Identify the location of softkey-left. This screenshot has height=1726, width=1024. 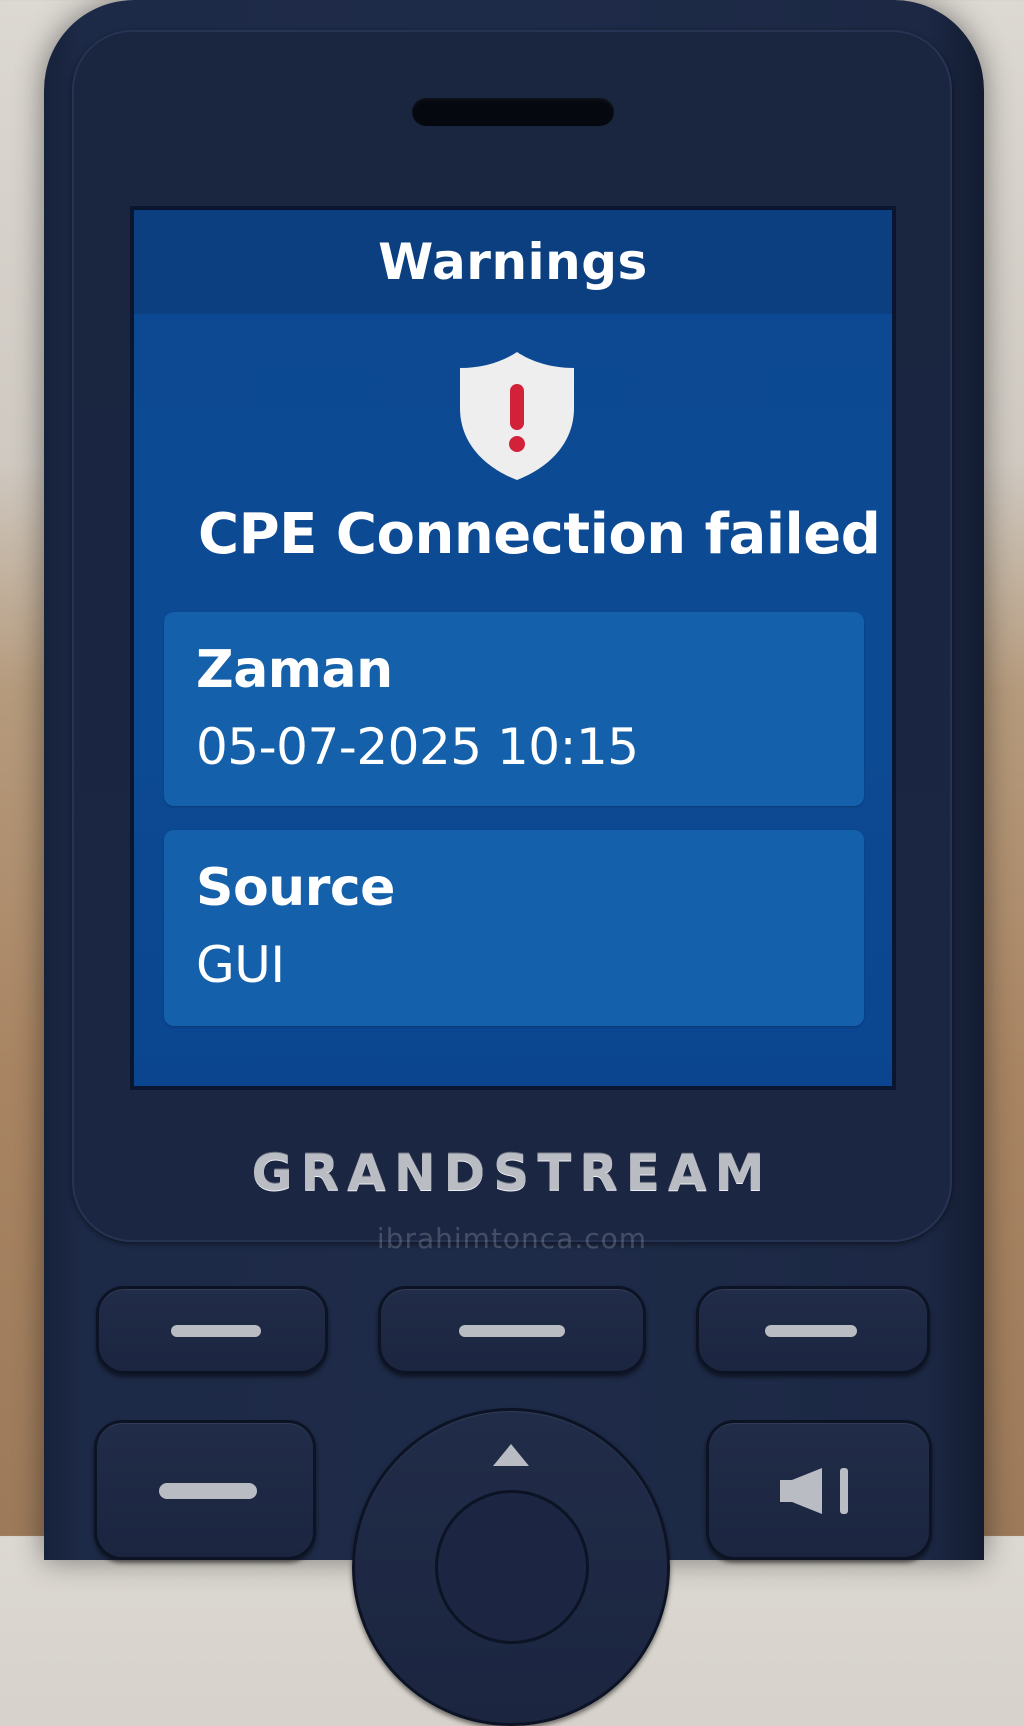
(212, 1330).